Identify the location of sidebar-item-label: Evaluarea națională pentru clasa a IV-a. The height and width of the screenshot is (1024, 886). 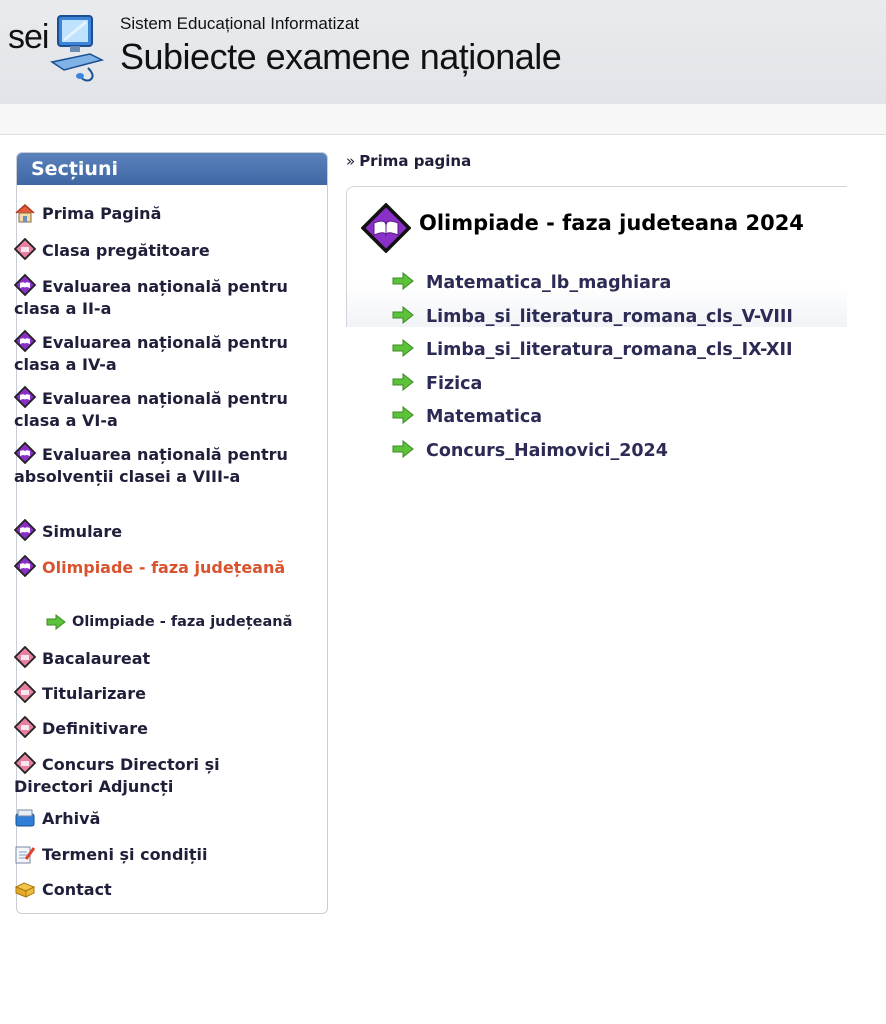
(151, 353).